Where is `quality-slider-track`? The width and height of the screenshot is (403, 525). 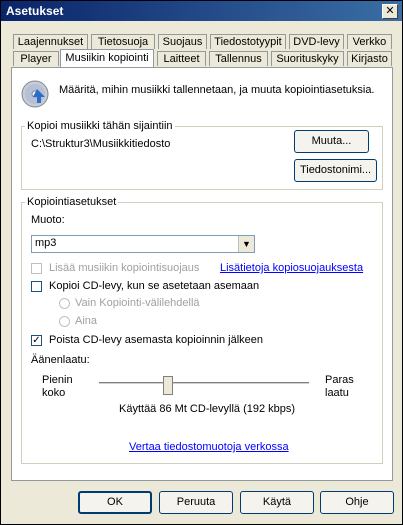
quality-slider-track is located at coordinates (204, 383).